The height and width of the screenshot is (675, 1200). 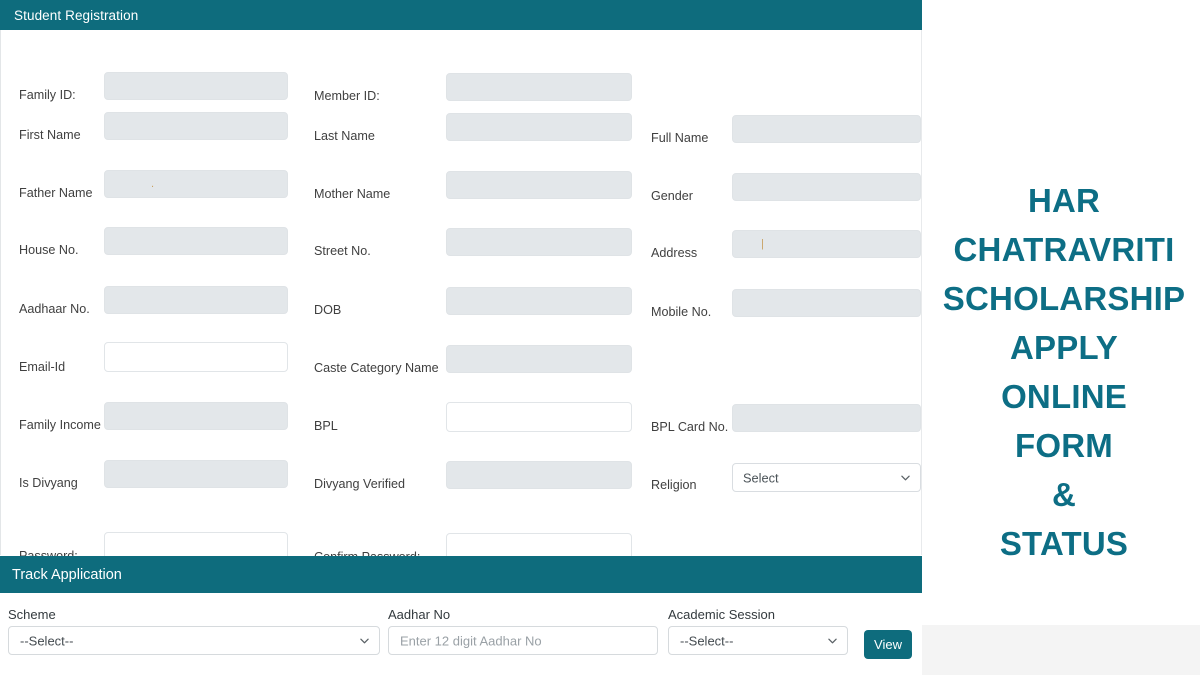 I want to click on scheme-field-group: Scheme --Select--, so click(x=194, y=631).